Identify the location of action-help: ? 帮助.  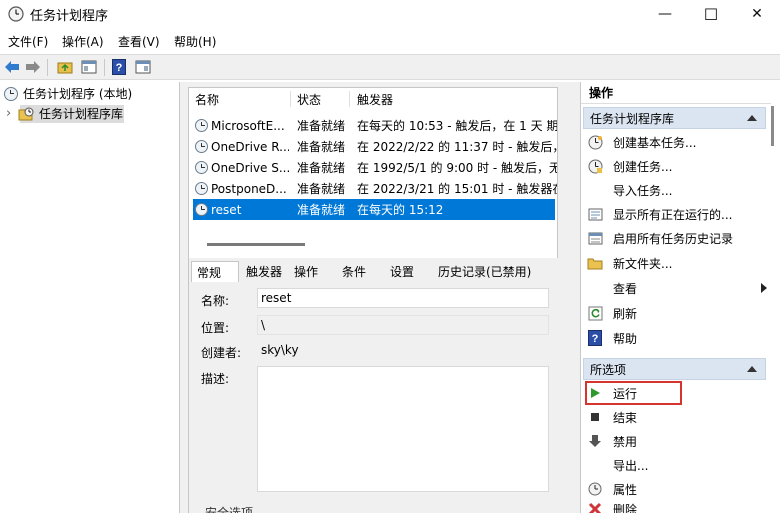
(677, 338).